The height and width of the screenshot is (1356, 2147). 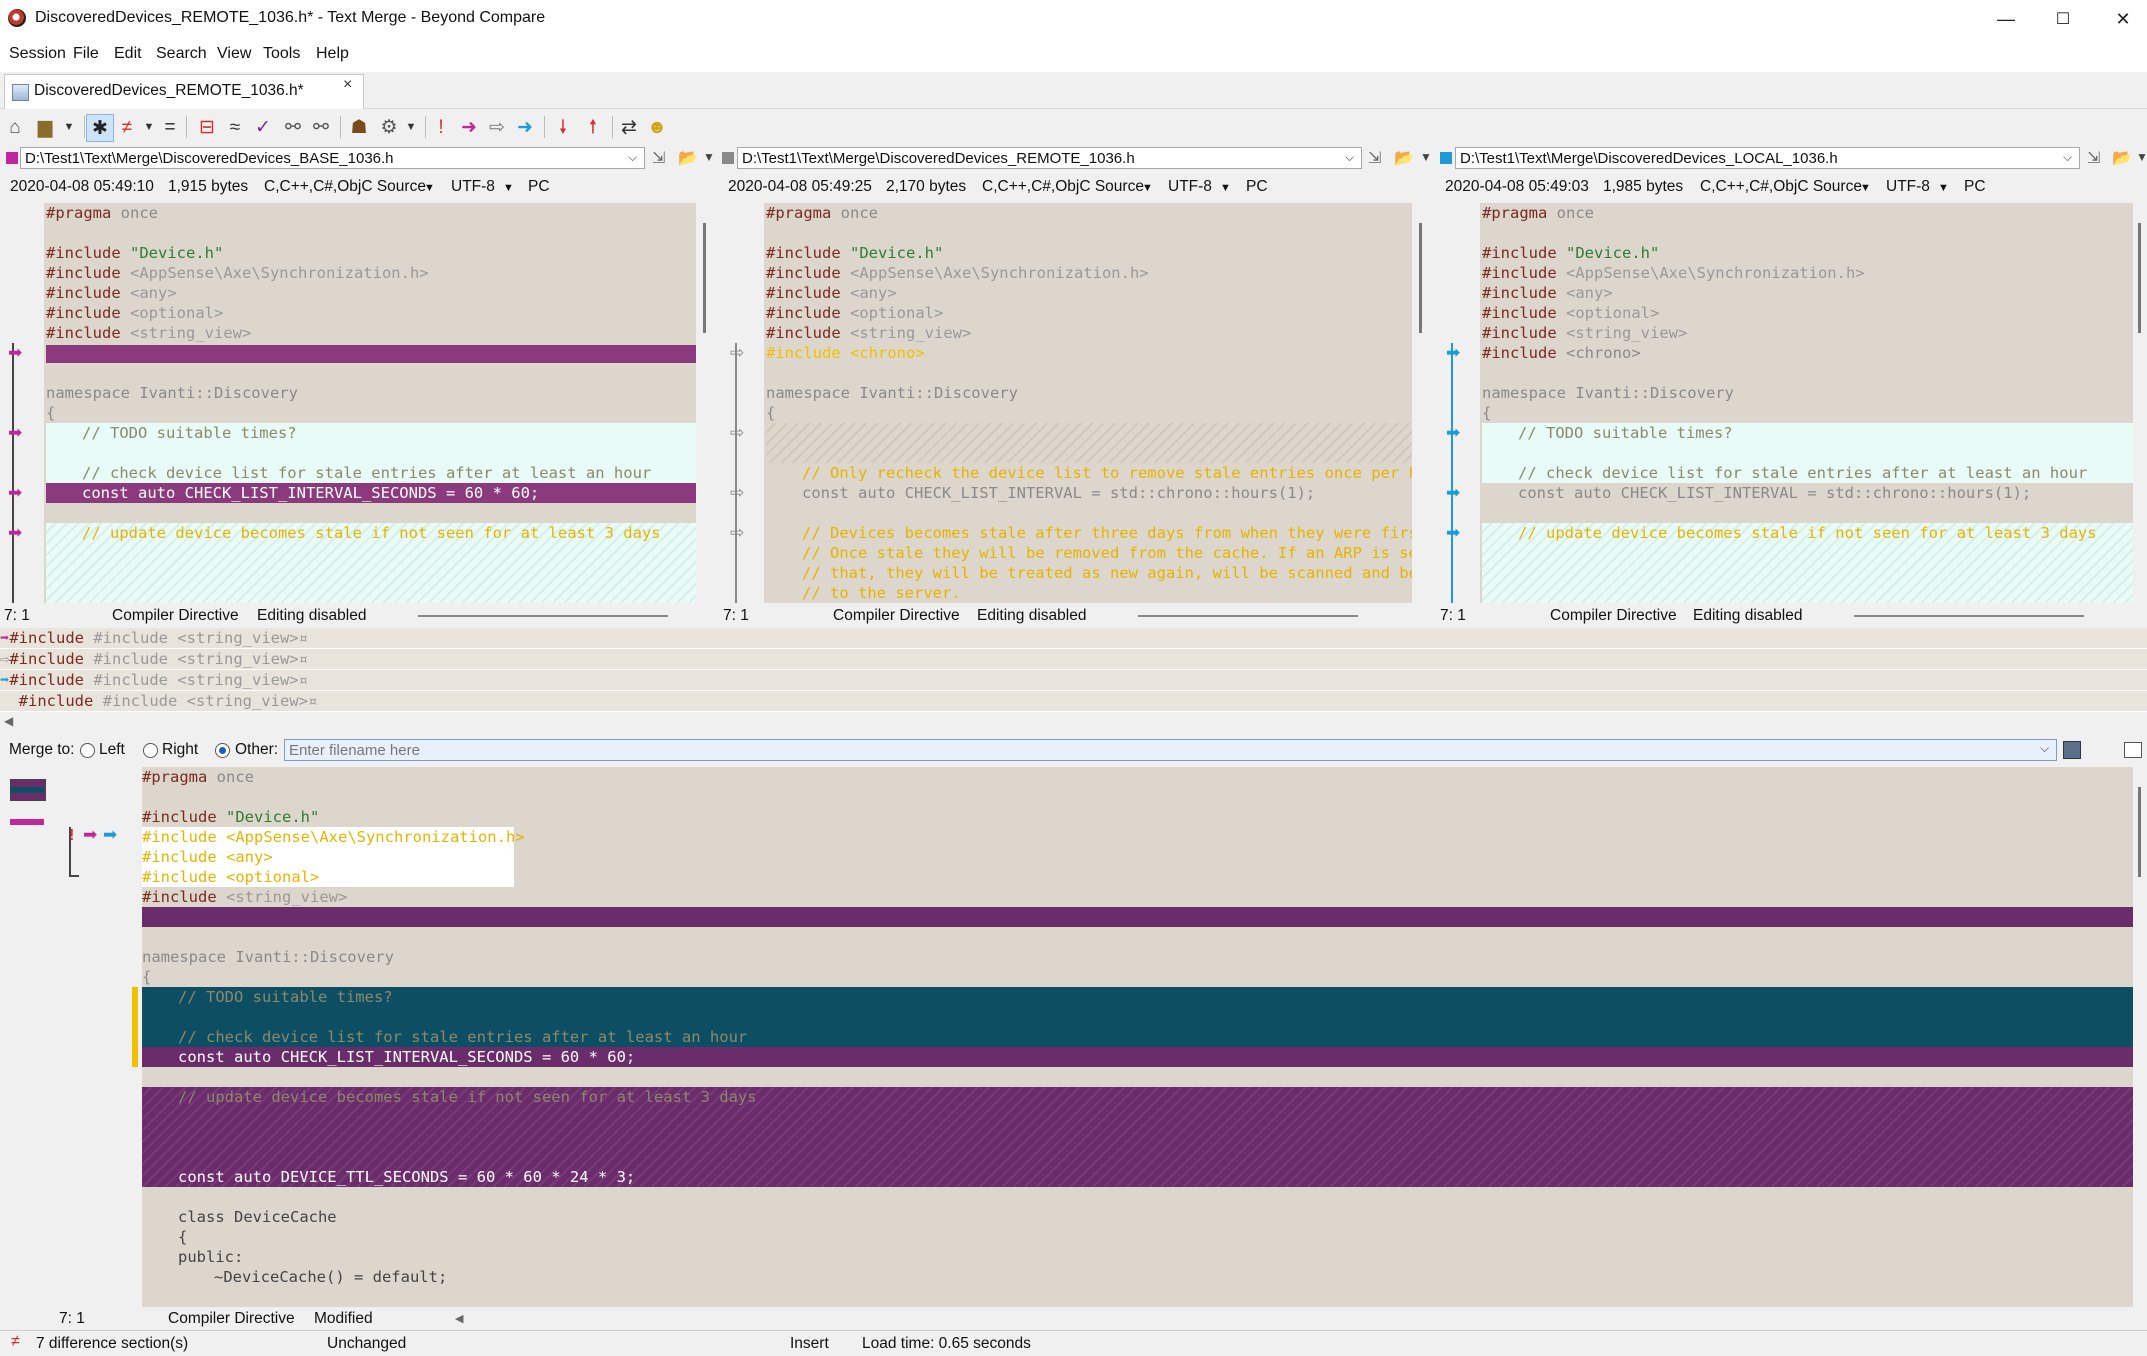 I want to click on take-center-icon: ⇨, so click(x=497, y=127).